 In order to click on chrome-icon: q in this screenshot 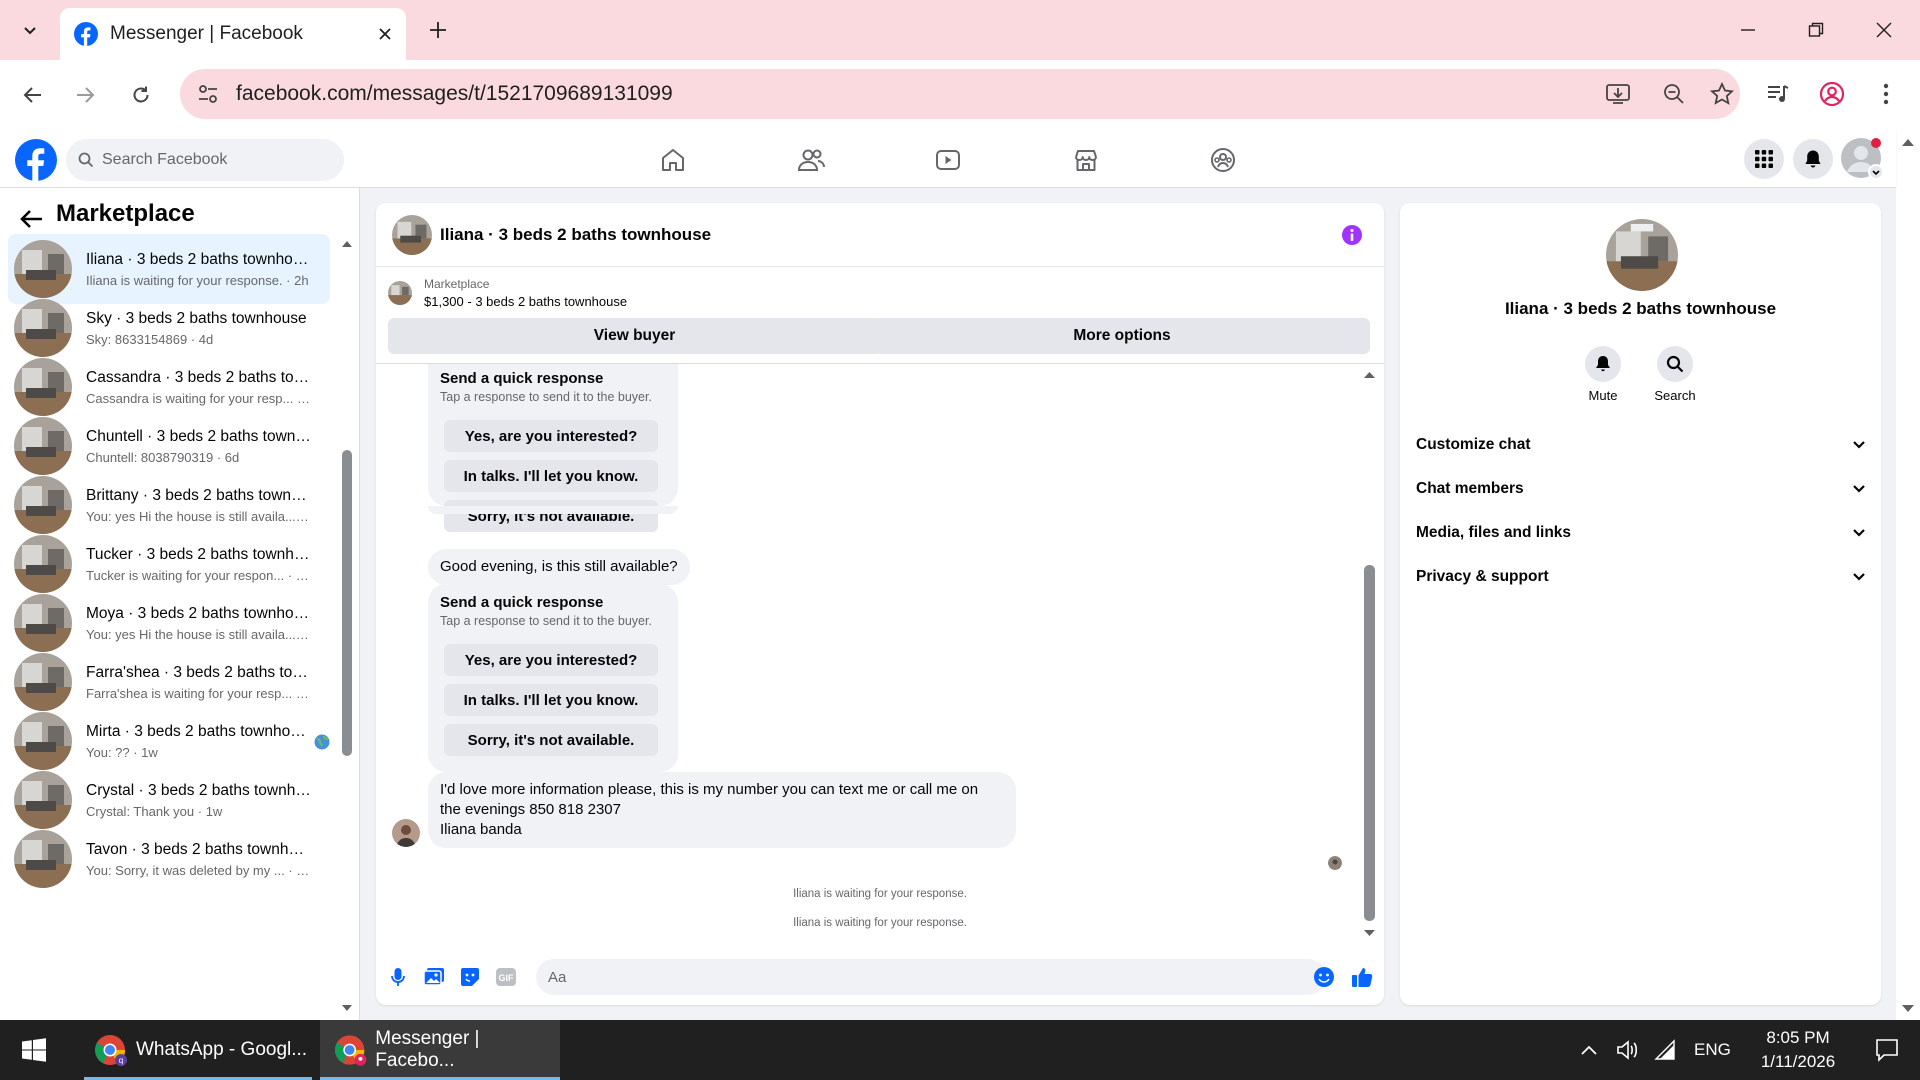, I will do `click(111, 1050)`.